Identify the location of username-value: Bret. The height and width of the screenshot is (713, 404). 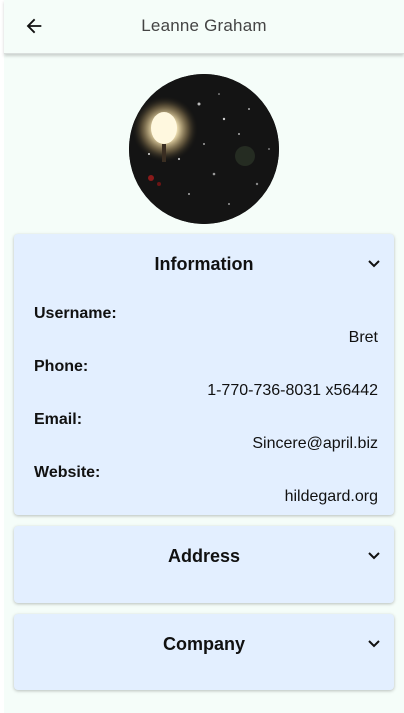
(363, 337).